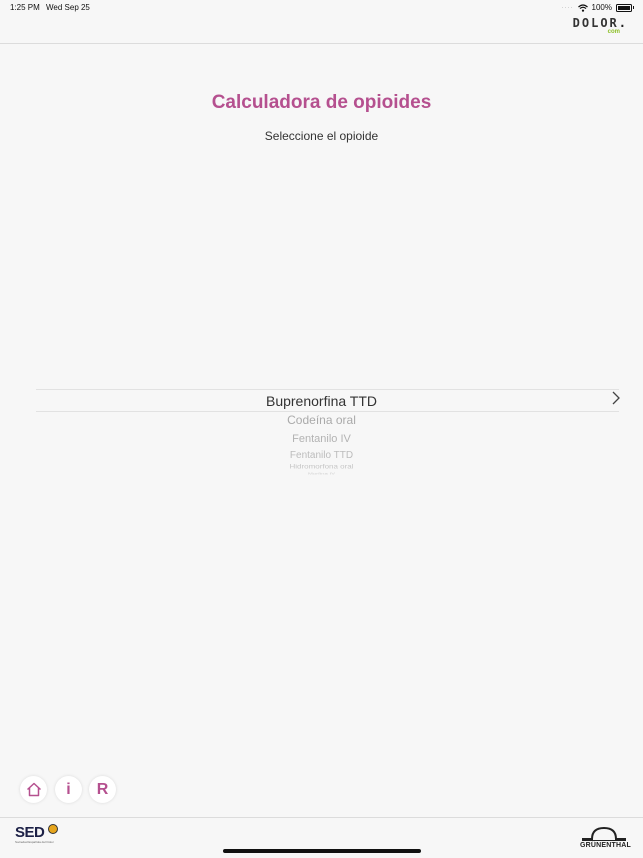 The image size is (643, 858). I want to click on wifi-icon, so click(582, 7).